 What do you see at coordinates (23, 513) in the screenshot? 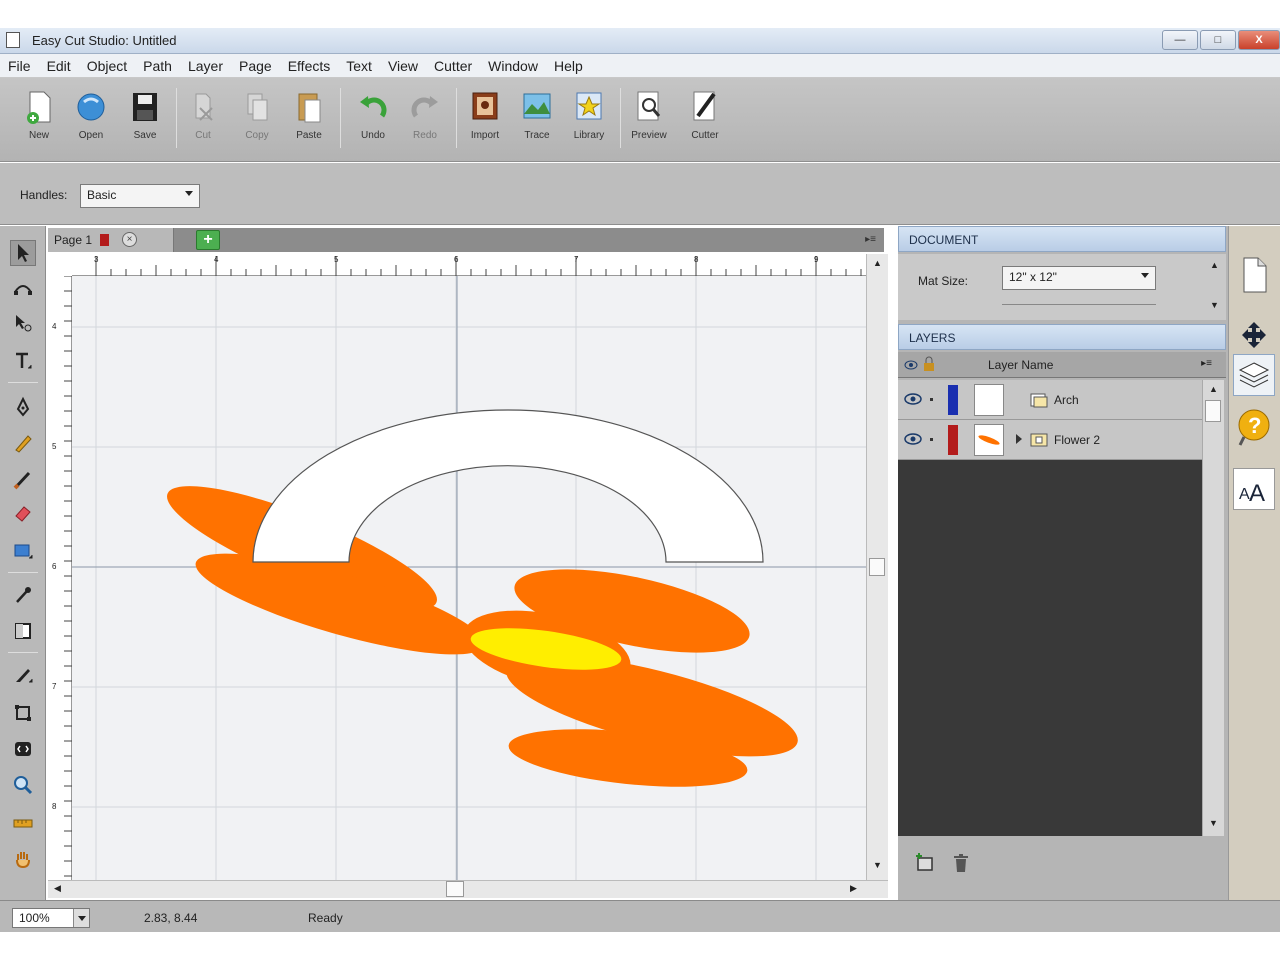
I see `eraser-tool` at bounding box center [23, 513].